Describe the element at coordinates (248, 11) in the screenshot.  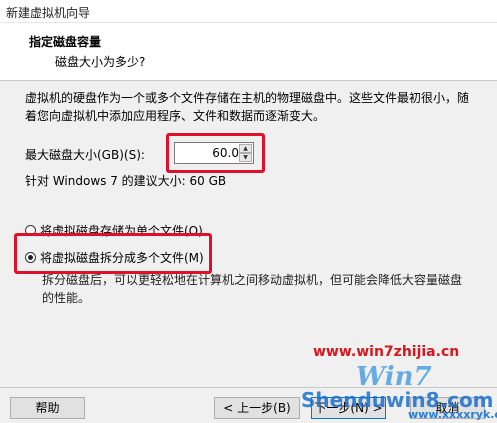
I see `title-bar: 新建虚拟机向导` at that location.